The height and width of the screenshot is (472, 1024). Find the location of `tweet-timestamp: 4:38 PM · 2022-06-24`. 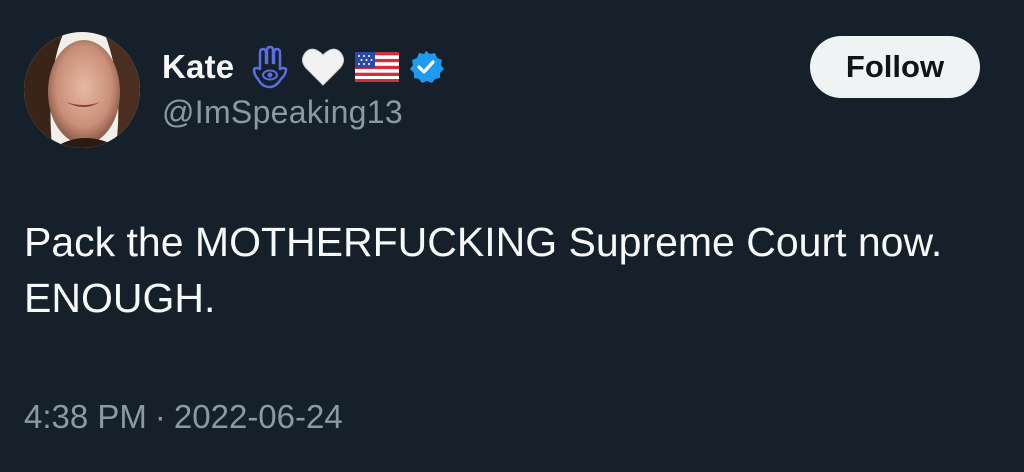

tweet-timestamp: 4:38 PM · 2022-06-24 is located at coordinates (183, 417).